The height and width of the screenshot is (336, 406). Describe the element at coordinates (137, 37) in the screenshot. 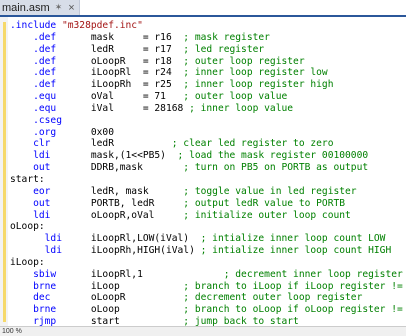

I see `code-operand: mask = r16` at that location.